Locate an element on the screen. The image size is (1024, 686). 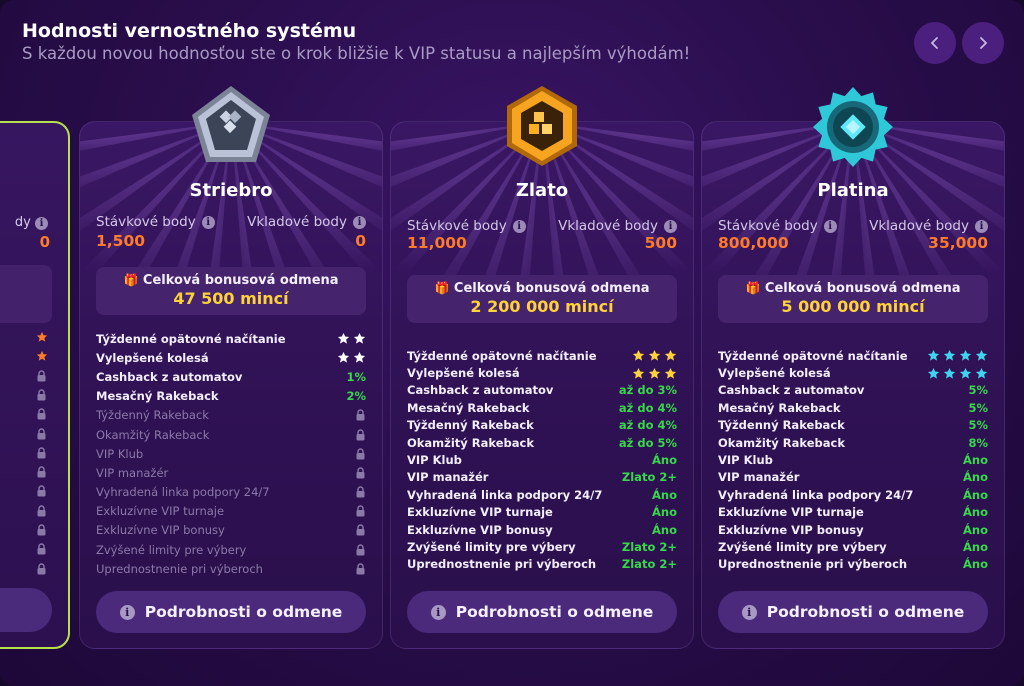
feature-row: Týždenný Rakeback až do 4% is located at coordinates (542, 425).